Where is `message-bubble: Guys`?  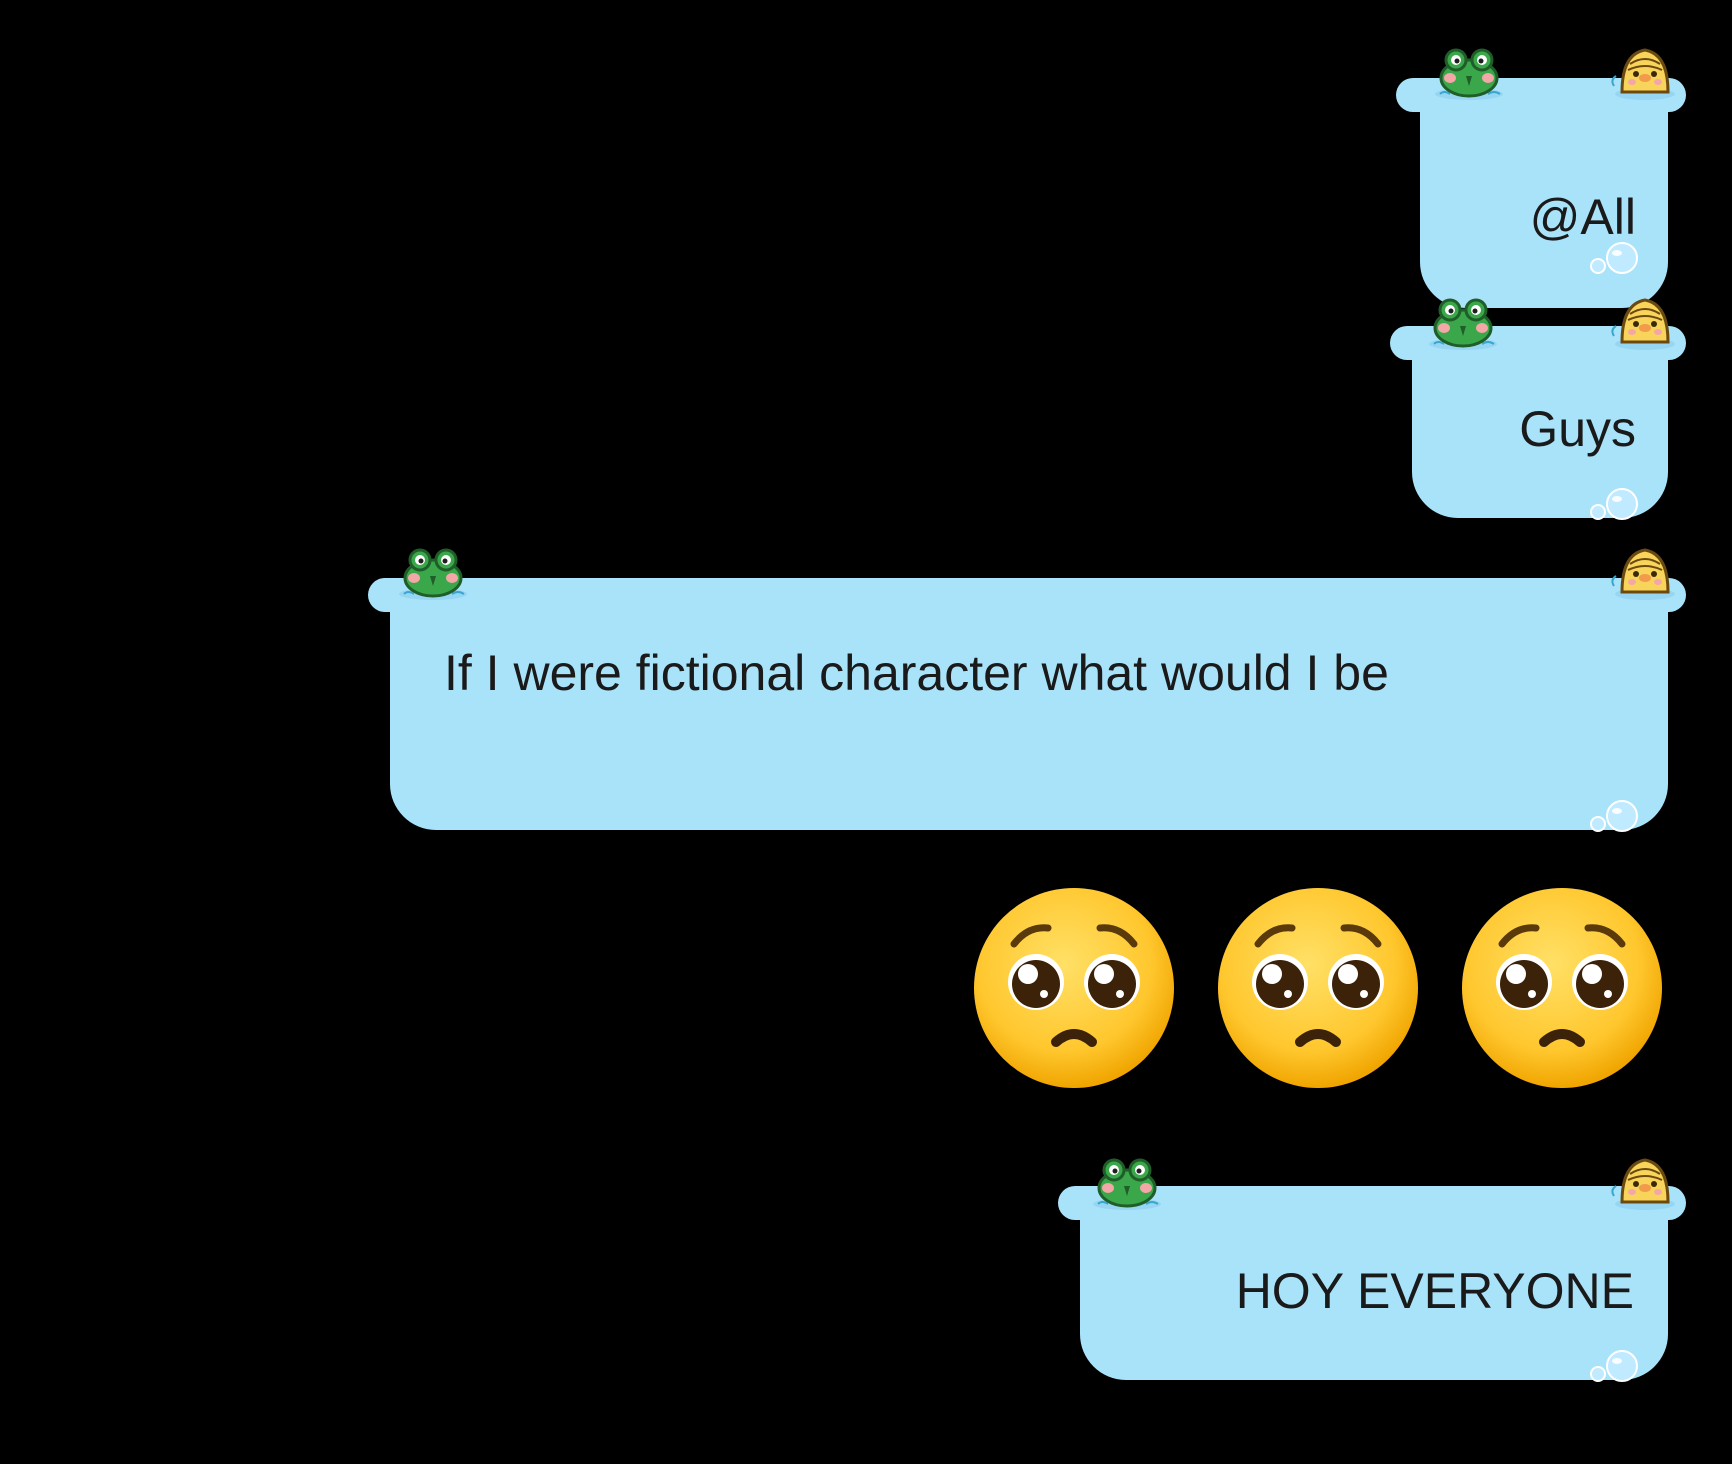 message-bubble: Guys is located at coordinates (1538, 410).